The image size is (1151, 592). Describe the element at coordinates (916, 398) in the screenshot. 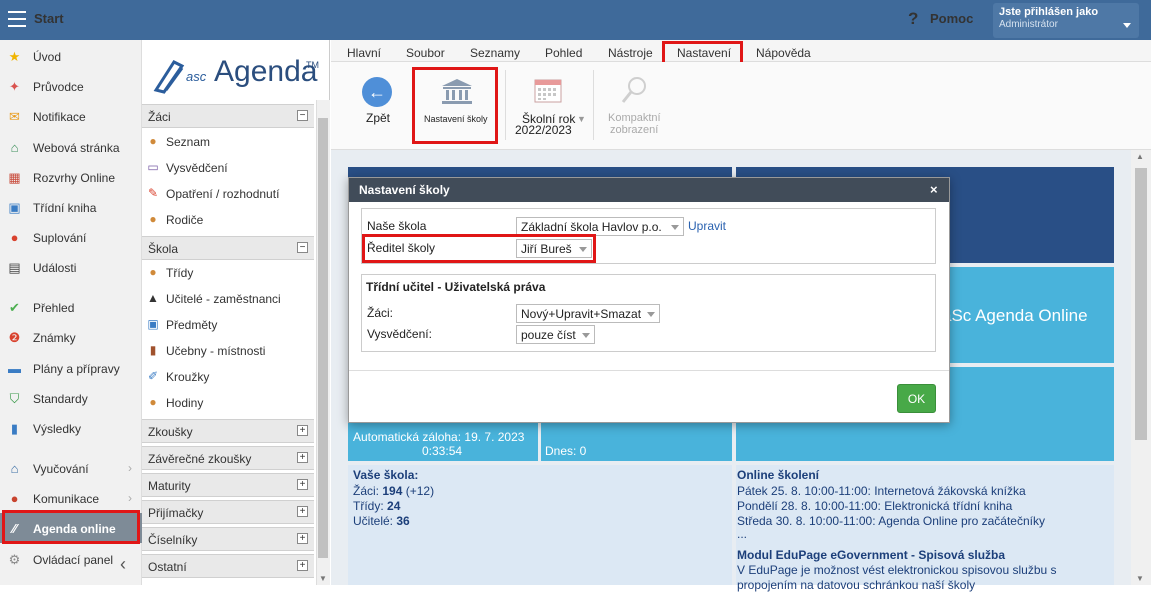

I see `ok-button: OK` at that location.